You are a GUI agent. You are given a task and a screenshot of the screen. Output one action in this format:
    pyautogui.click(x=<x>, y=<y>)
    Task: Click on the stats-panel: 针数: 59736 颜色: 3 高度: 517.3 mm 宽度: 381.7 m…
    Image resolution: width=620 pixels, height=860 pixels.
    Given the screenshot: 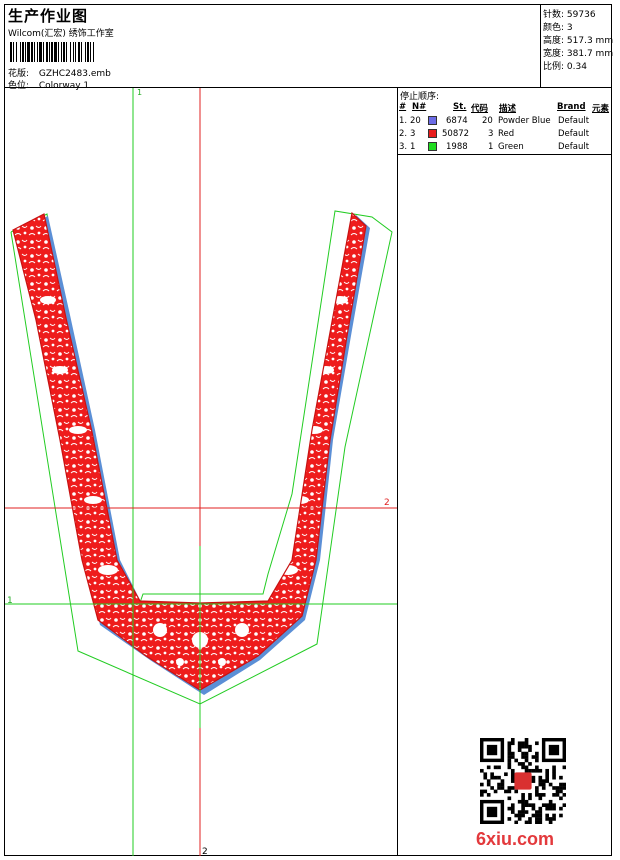 What is the action you would take?
    pyautogui.click(x=576, y=46)
    